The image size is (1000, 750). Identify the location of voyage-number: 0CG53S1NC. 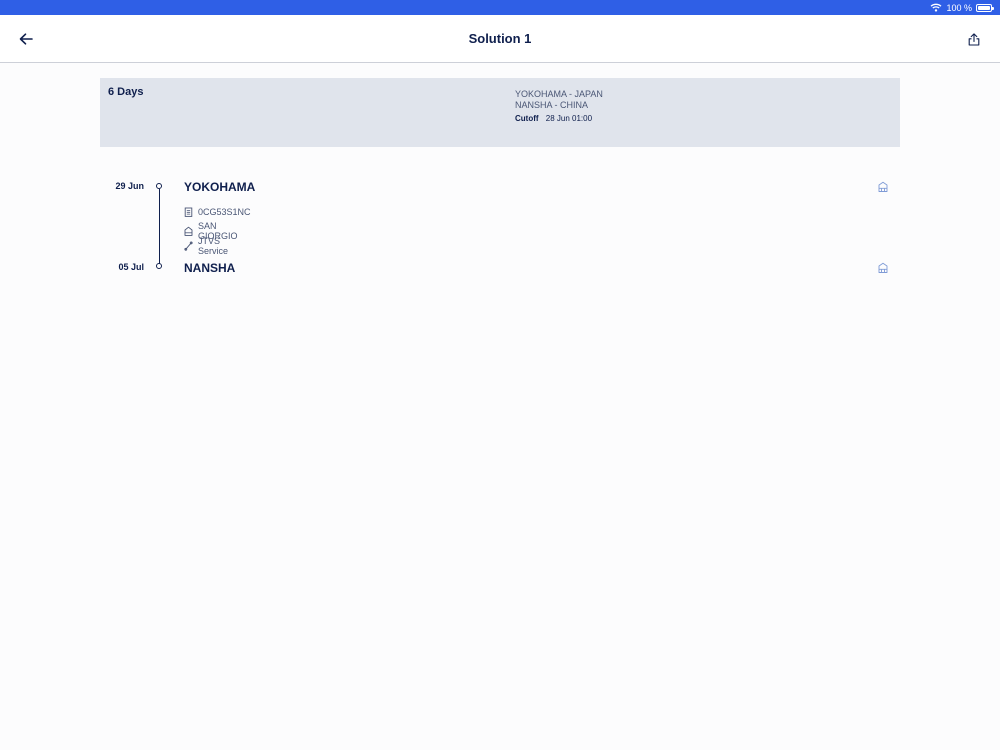
(224, 212).